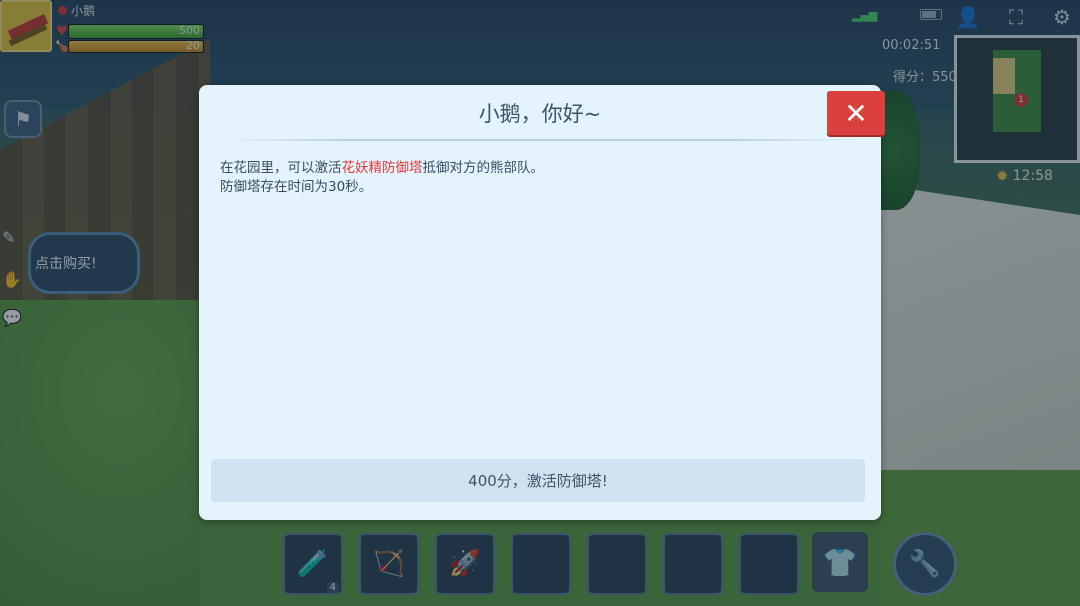  Describe the element at coordinates (274, 187) in the screenshot. I see `line2-prefix: 防御塔存在时间为` at that location.